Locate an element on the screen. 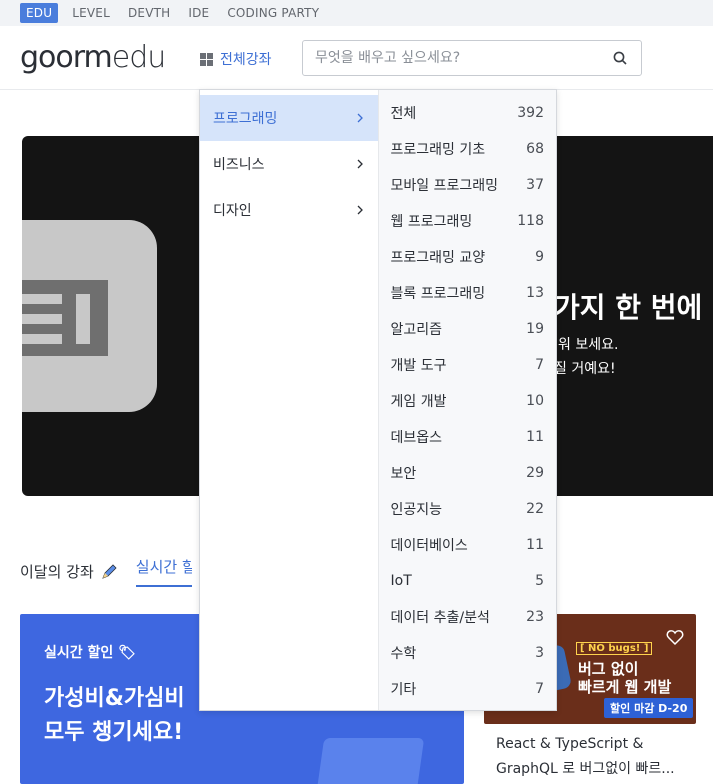 Image resolution: width=713 pixels, height=784 pixels. subcategory-label: 데브옵스 is located at coordinates (416, 438).